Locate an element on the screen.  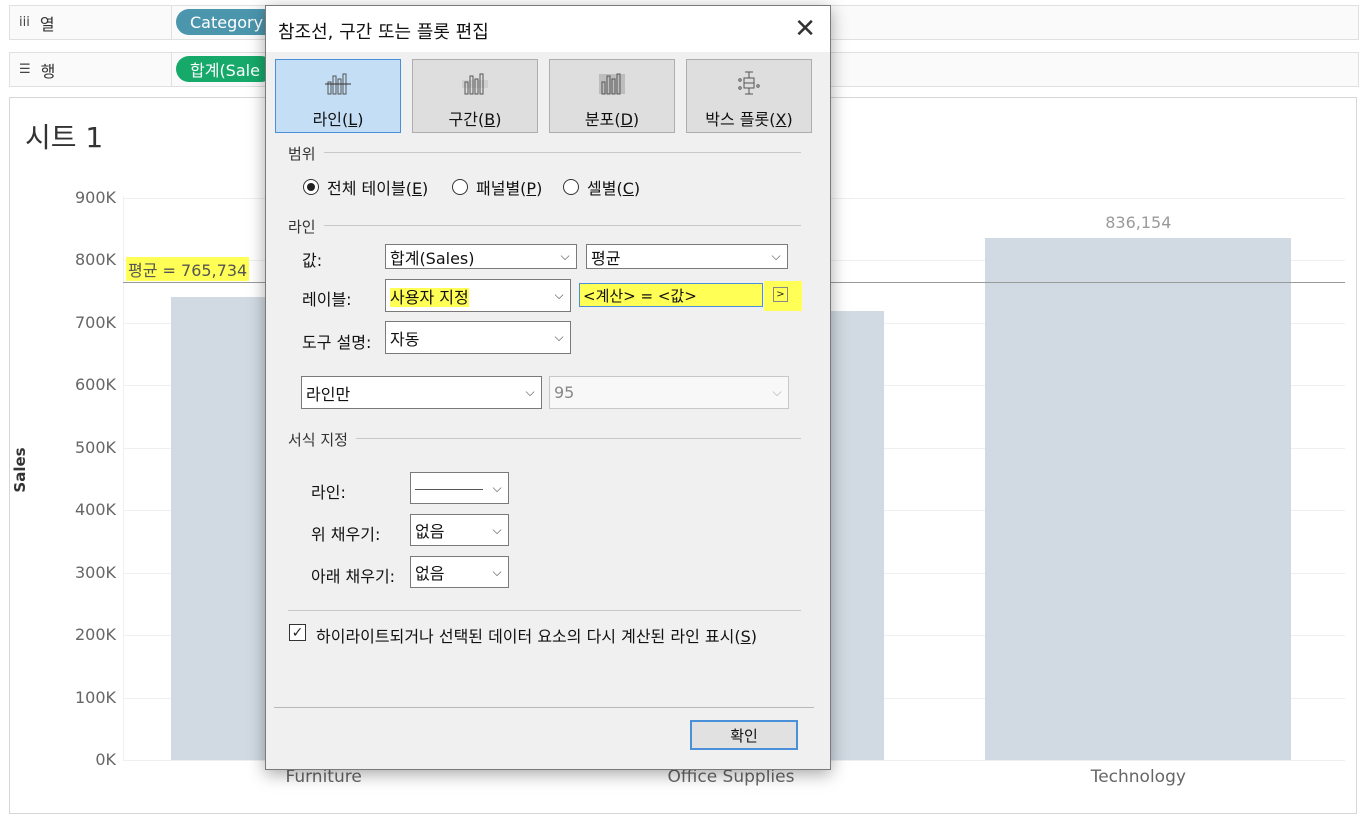
line-group-label: 라인 is located at coordinates (306, 226).